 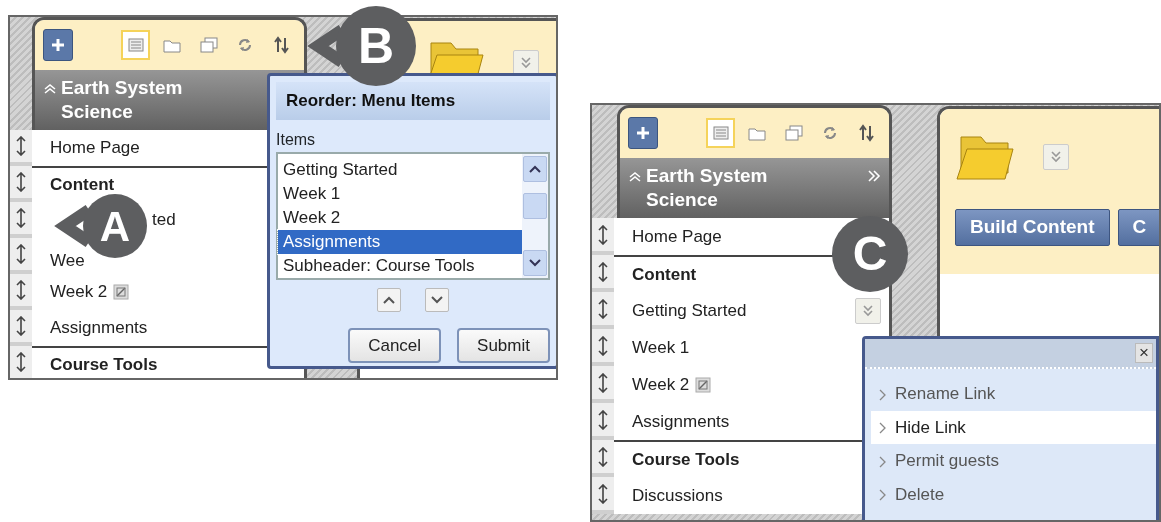 I want to click on menu-link: Week 1, so click(x=661, y=347).